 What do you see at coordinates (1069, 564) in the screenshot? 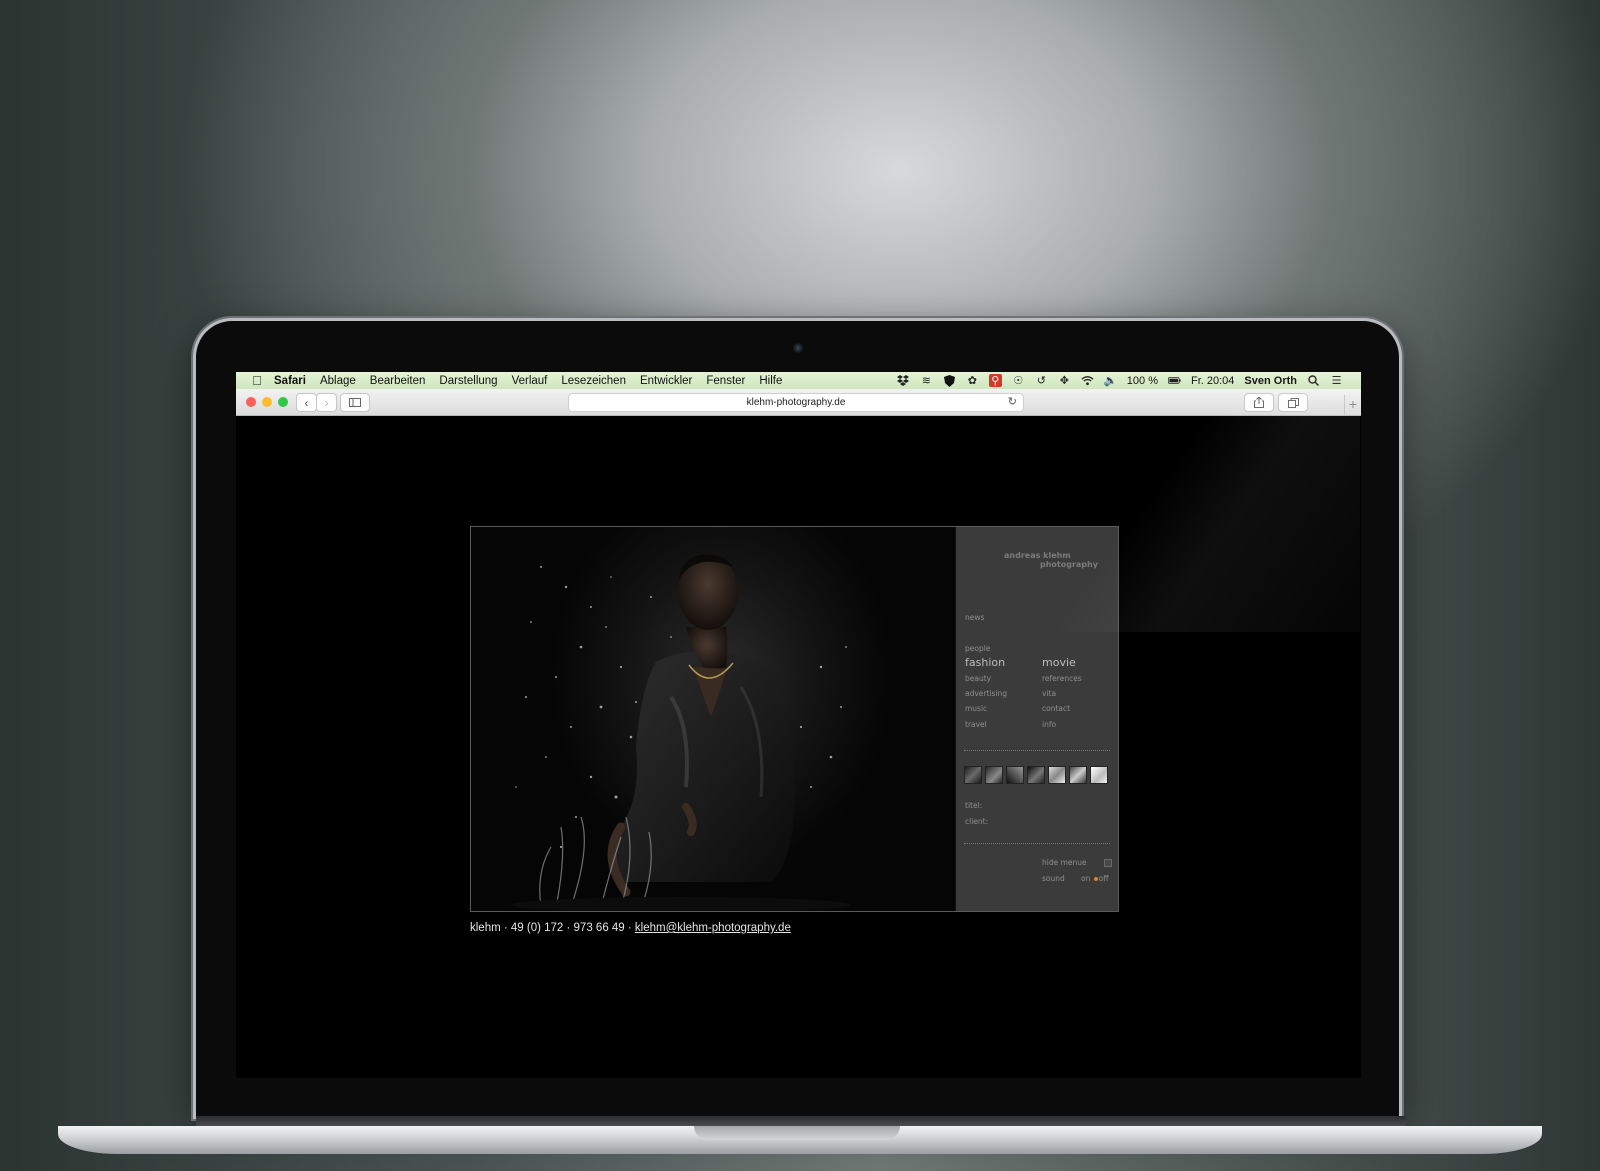
I see `logo-line-2: photography` at bounding box center [1069, 564].